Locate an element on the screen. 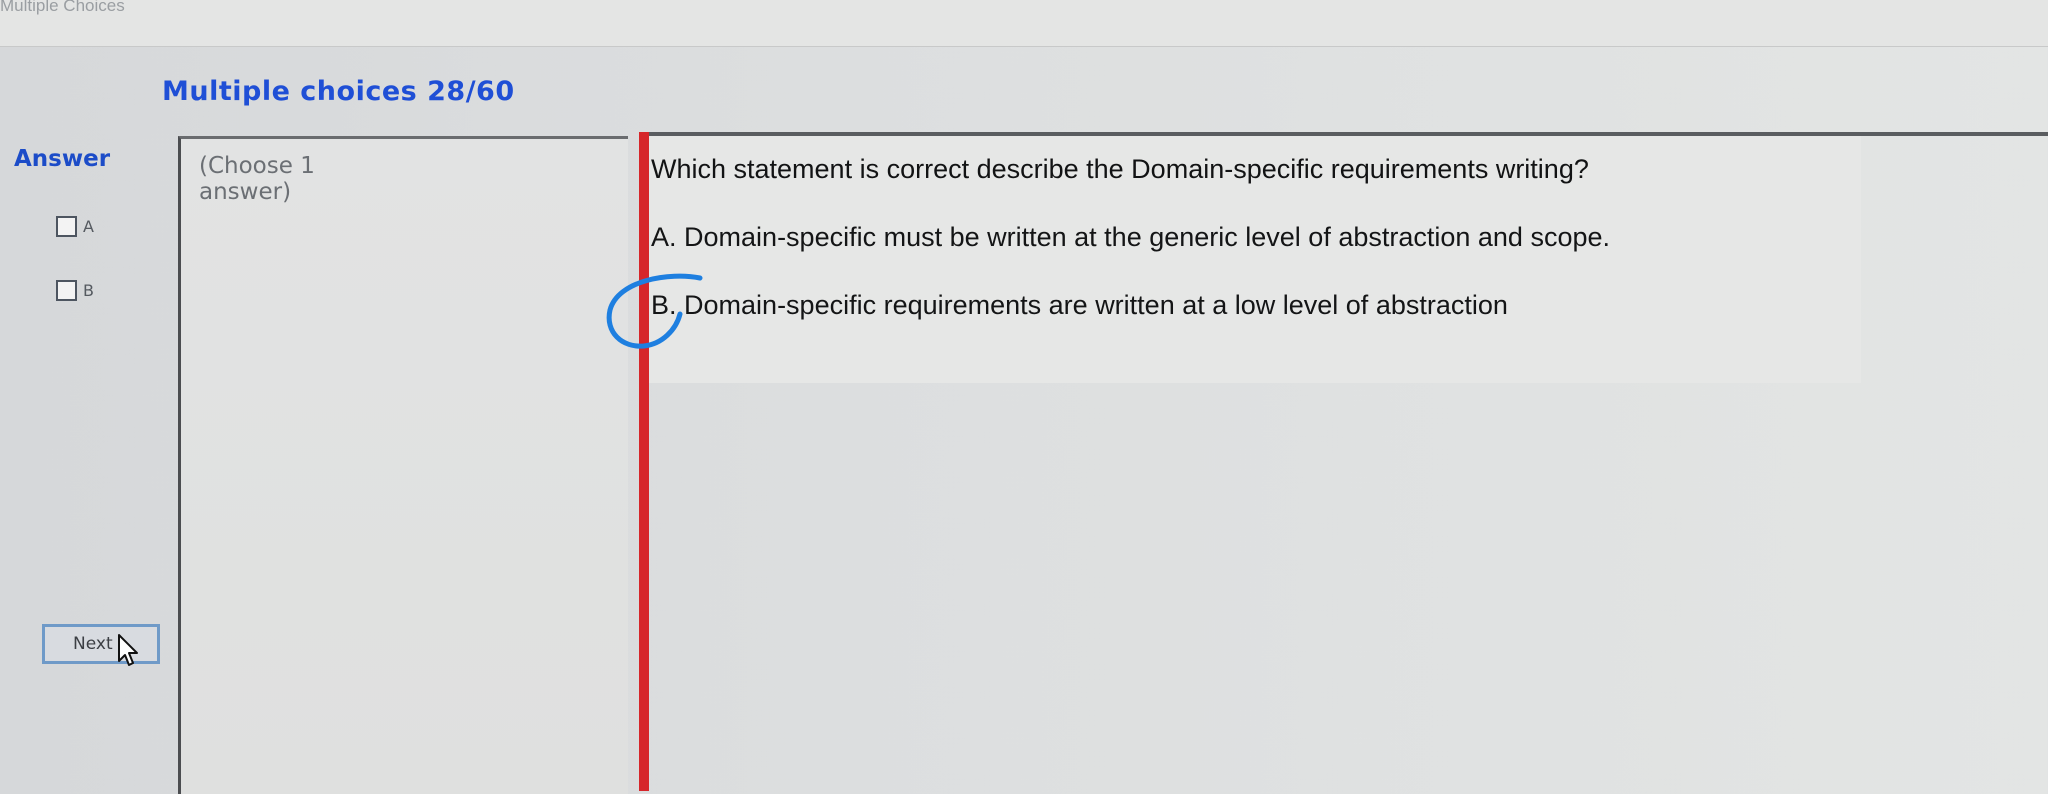 Image resolution: width=2048 pixels, height=794 pixels. answer-heading: Answer is located at coordinates (62, 159).